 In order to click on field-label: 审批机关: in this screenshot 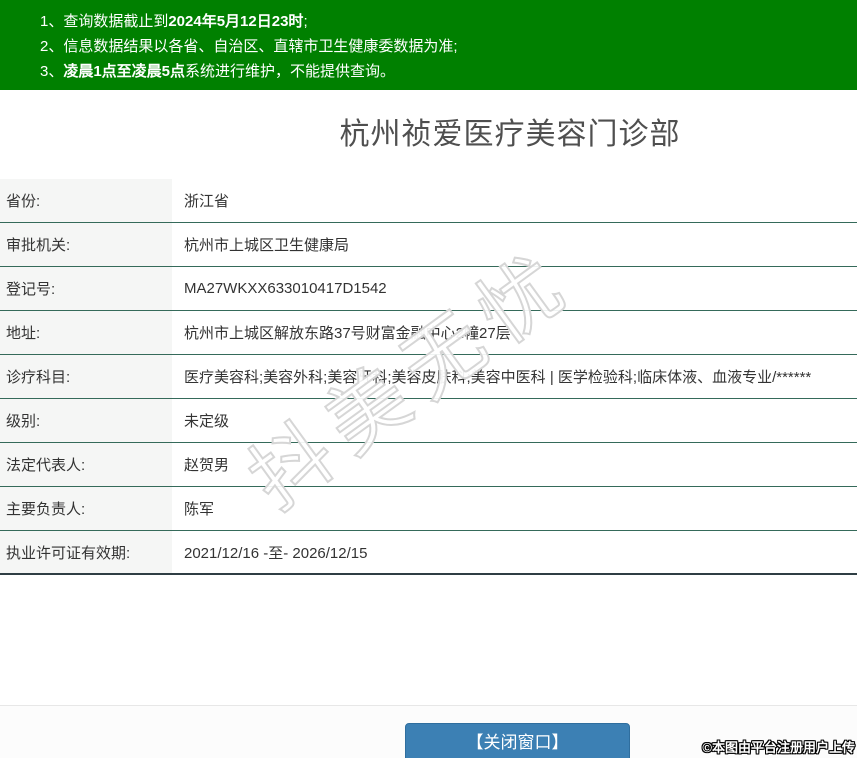, I will do `click(86, 244)`.